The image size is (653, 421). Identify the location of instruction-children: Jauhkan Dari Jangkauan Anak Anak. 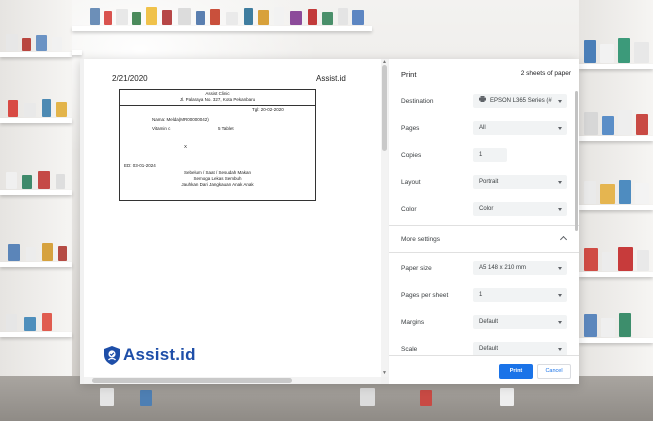
(217, 184).